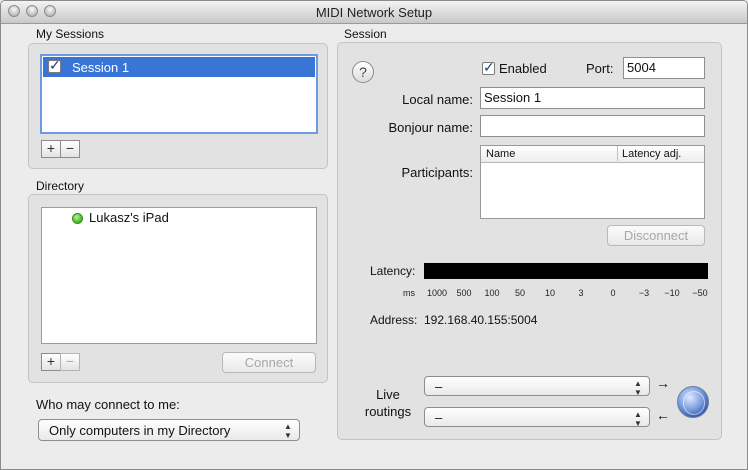 This screenshot has height=470, width=748. I want to click on bonjour-name-field, so click(592, 126).